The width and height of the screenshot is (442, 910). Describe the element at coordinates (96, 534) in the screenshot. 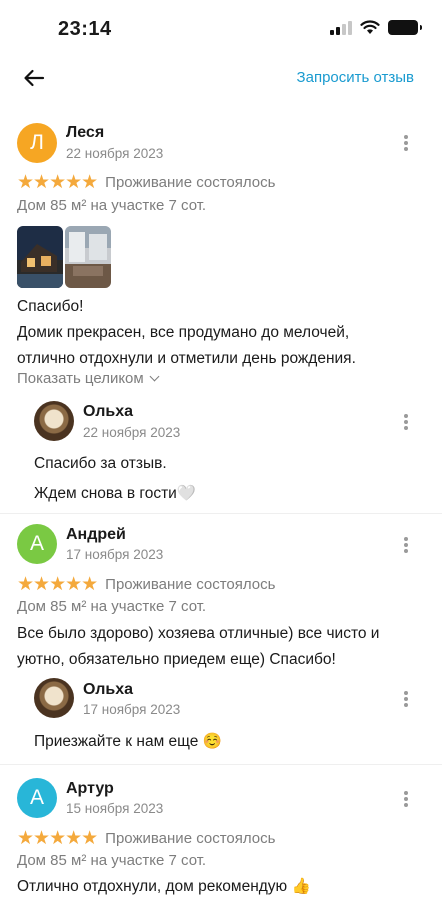

I see `review-author: Андрей` at that location.